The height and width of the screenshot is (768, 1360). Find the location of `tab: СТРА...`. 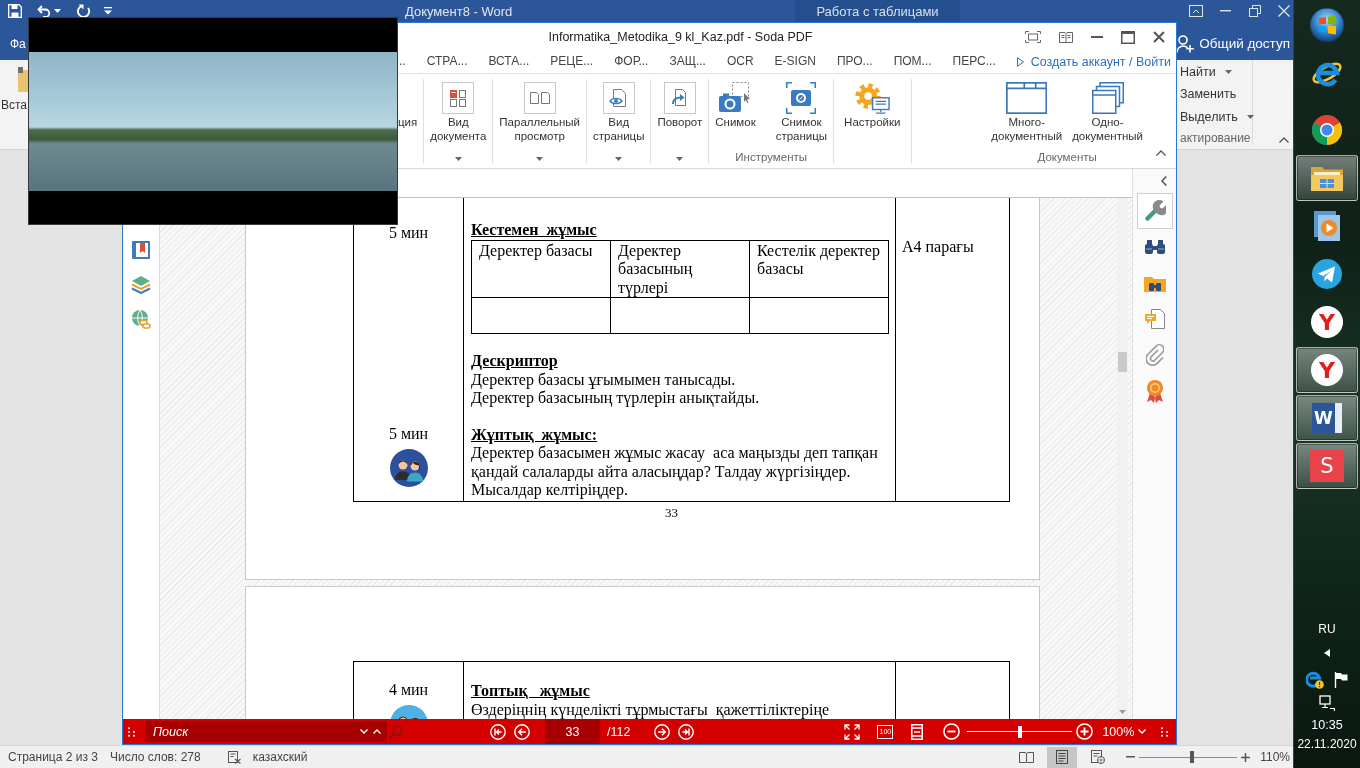

tab: СТРА... is located at coordinates (447, 62).